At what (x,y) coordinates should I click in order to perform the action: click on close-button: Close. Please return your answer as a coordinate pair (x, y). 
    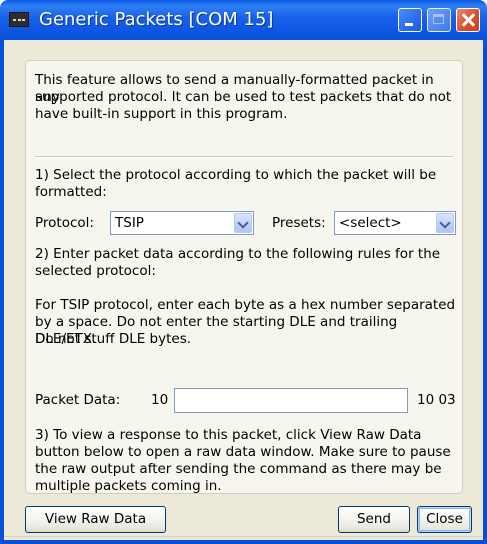
    Looking at the image, I should click on (444, 519).